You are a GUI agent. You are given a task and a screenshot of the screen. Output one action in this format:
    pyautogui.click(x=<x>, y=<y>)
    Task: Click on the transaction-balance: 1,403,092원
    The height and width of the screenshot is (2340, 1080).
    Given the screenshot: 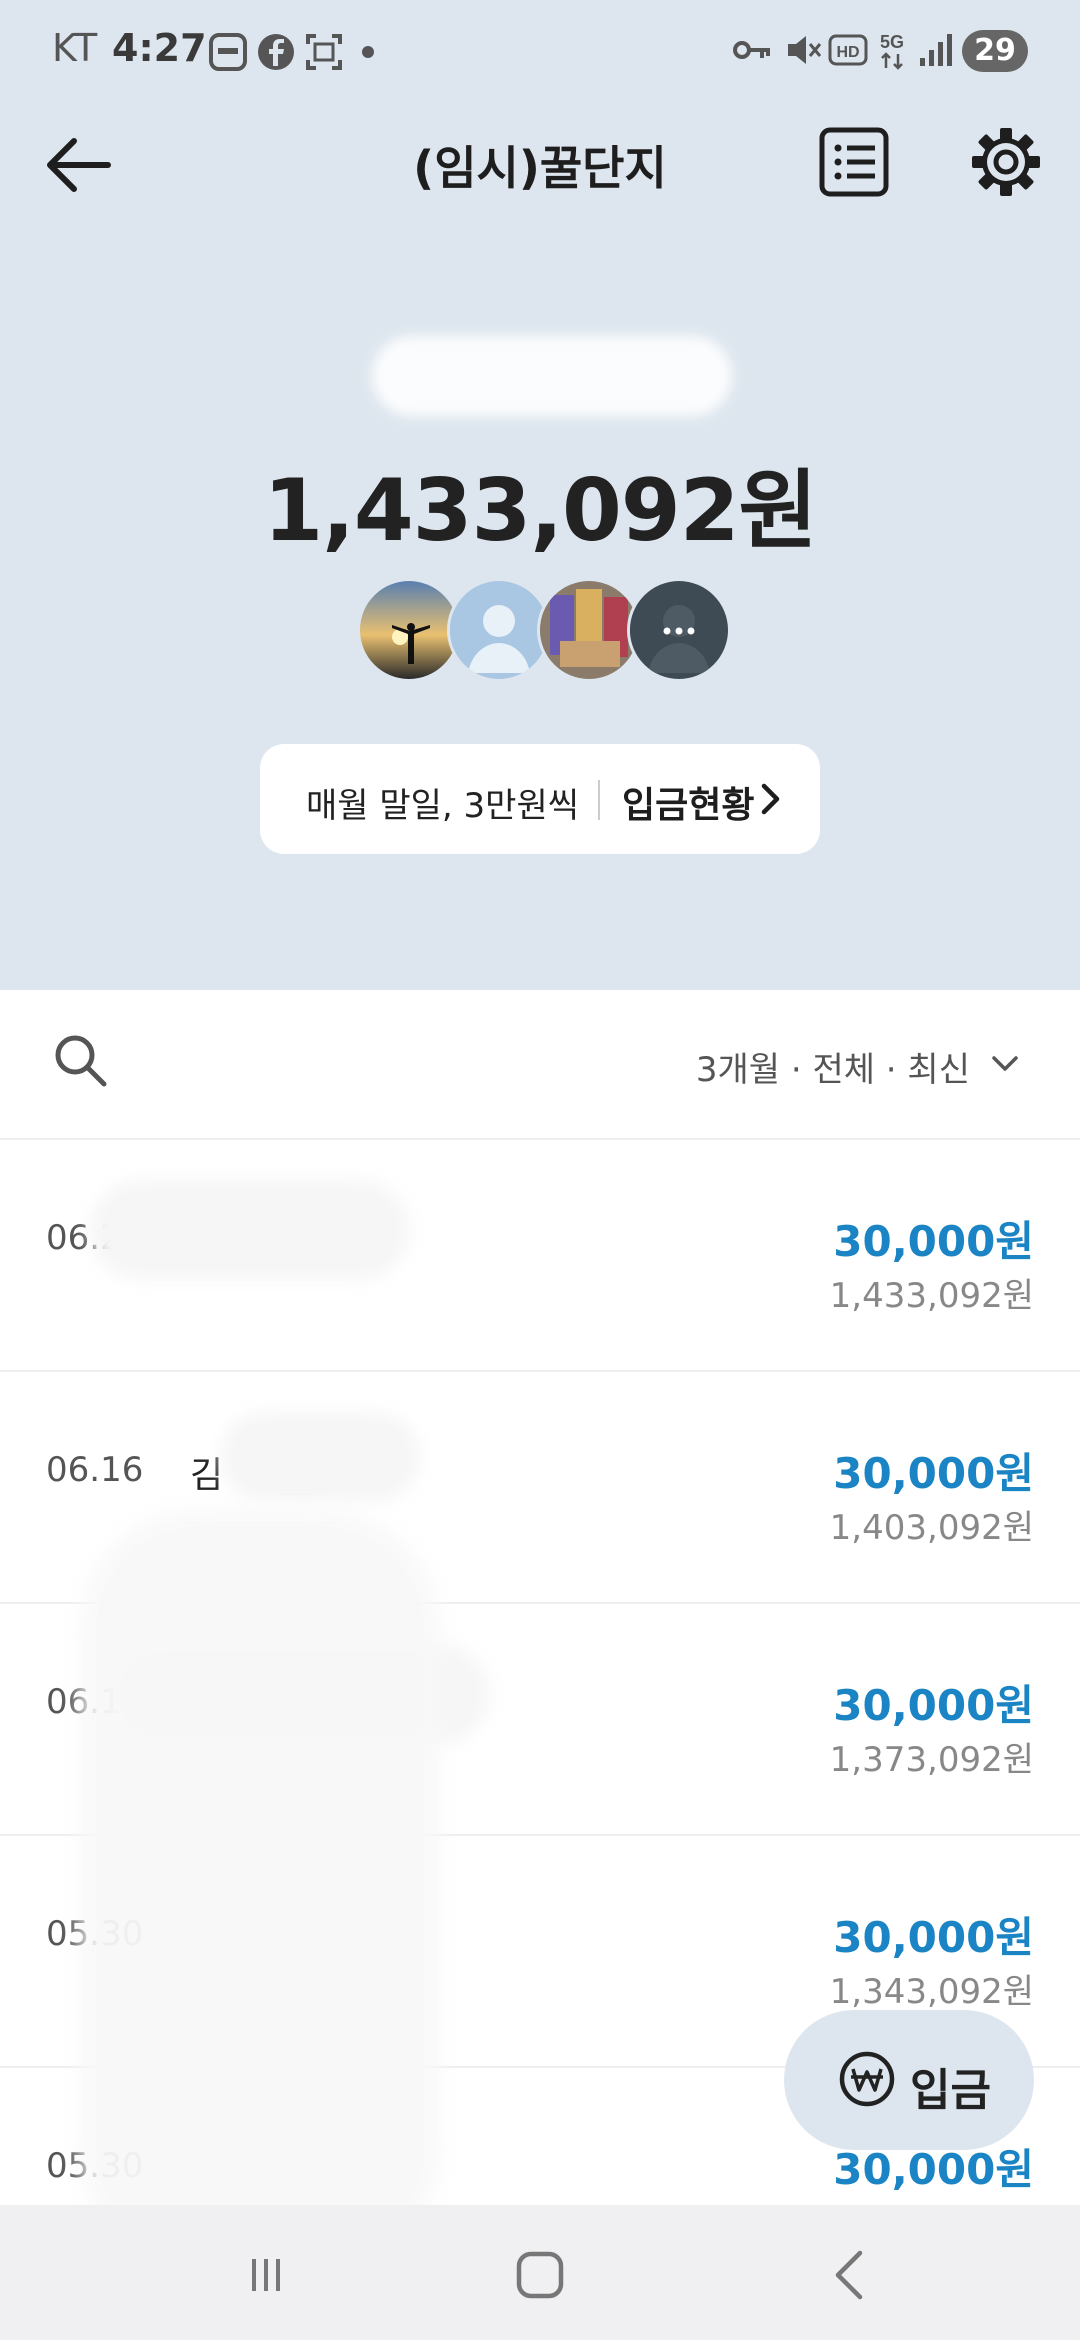 What is the action you would take?
    pyautogui.click(x=931, y=1528)
    